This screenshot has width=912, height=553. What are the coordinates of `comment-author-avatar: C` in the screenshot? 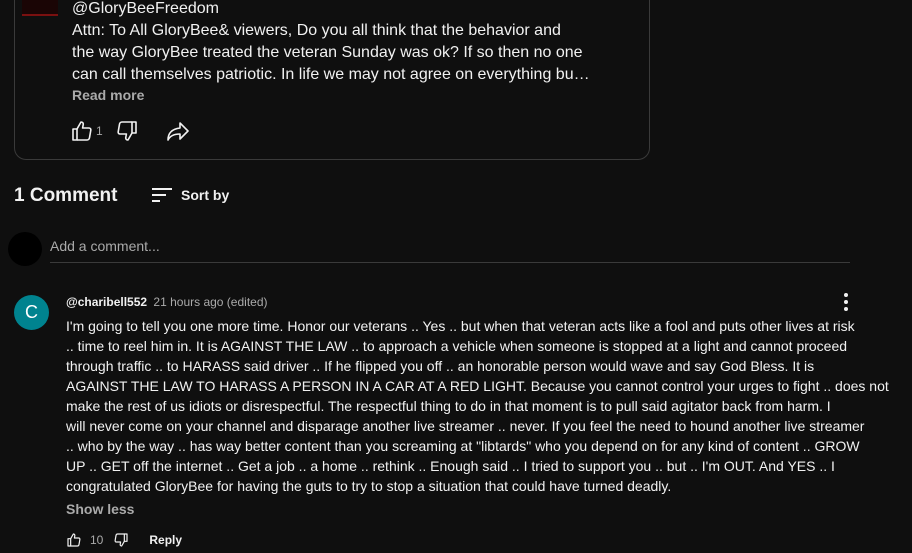 It's located at (31, 312).